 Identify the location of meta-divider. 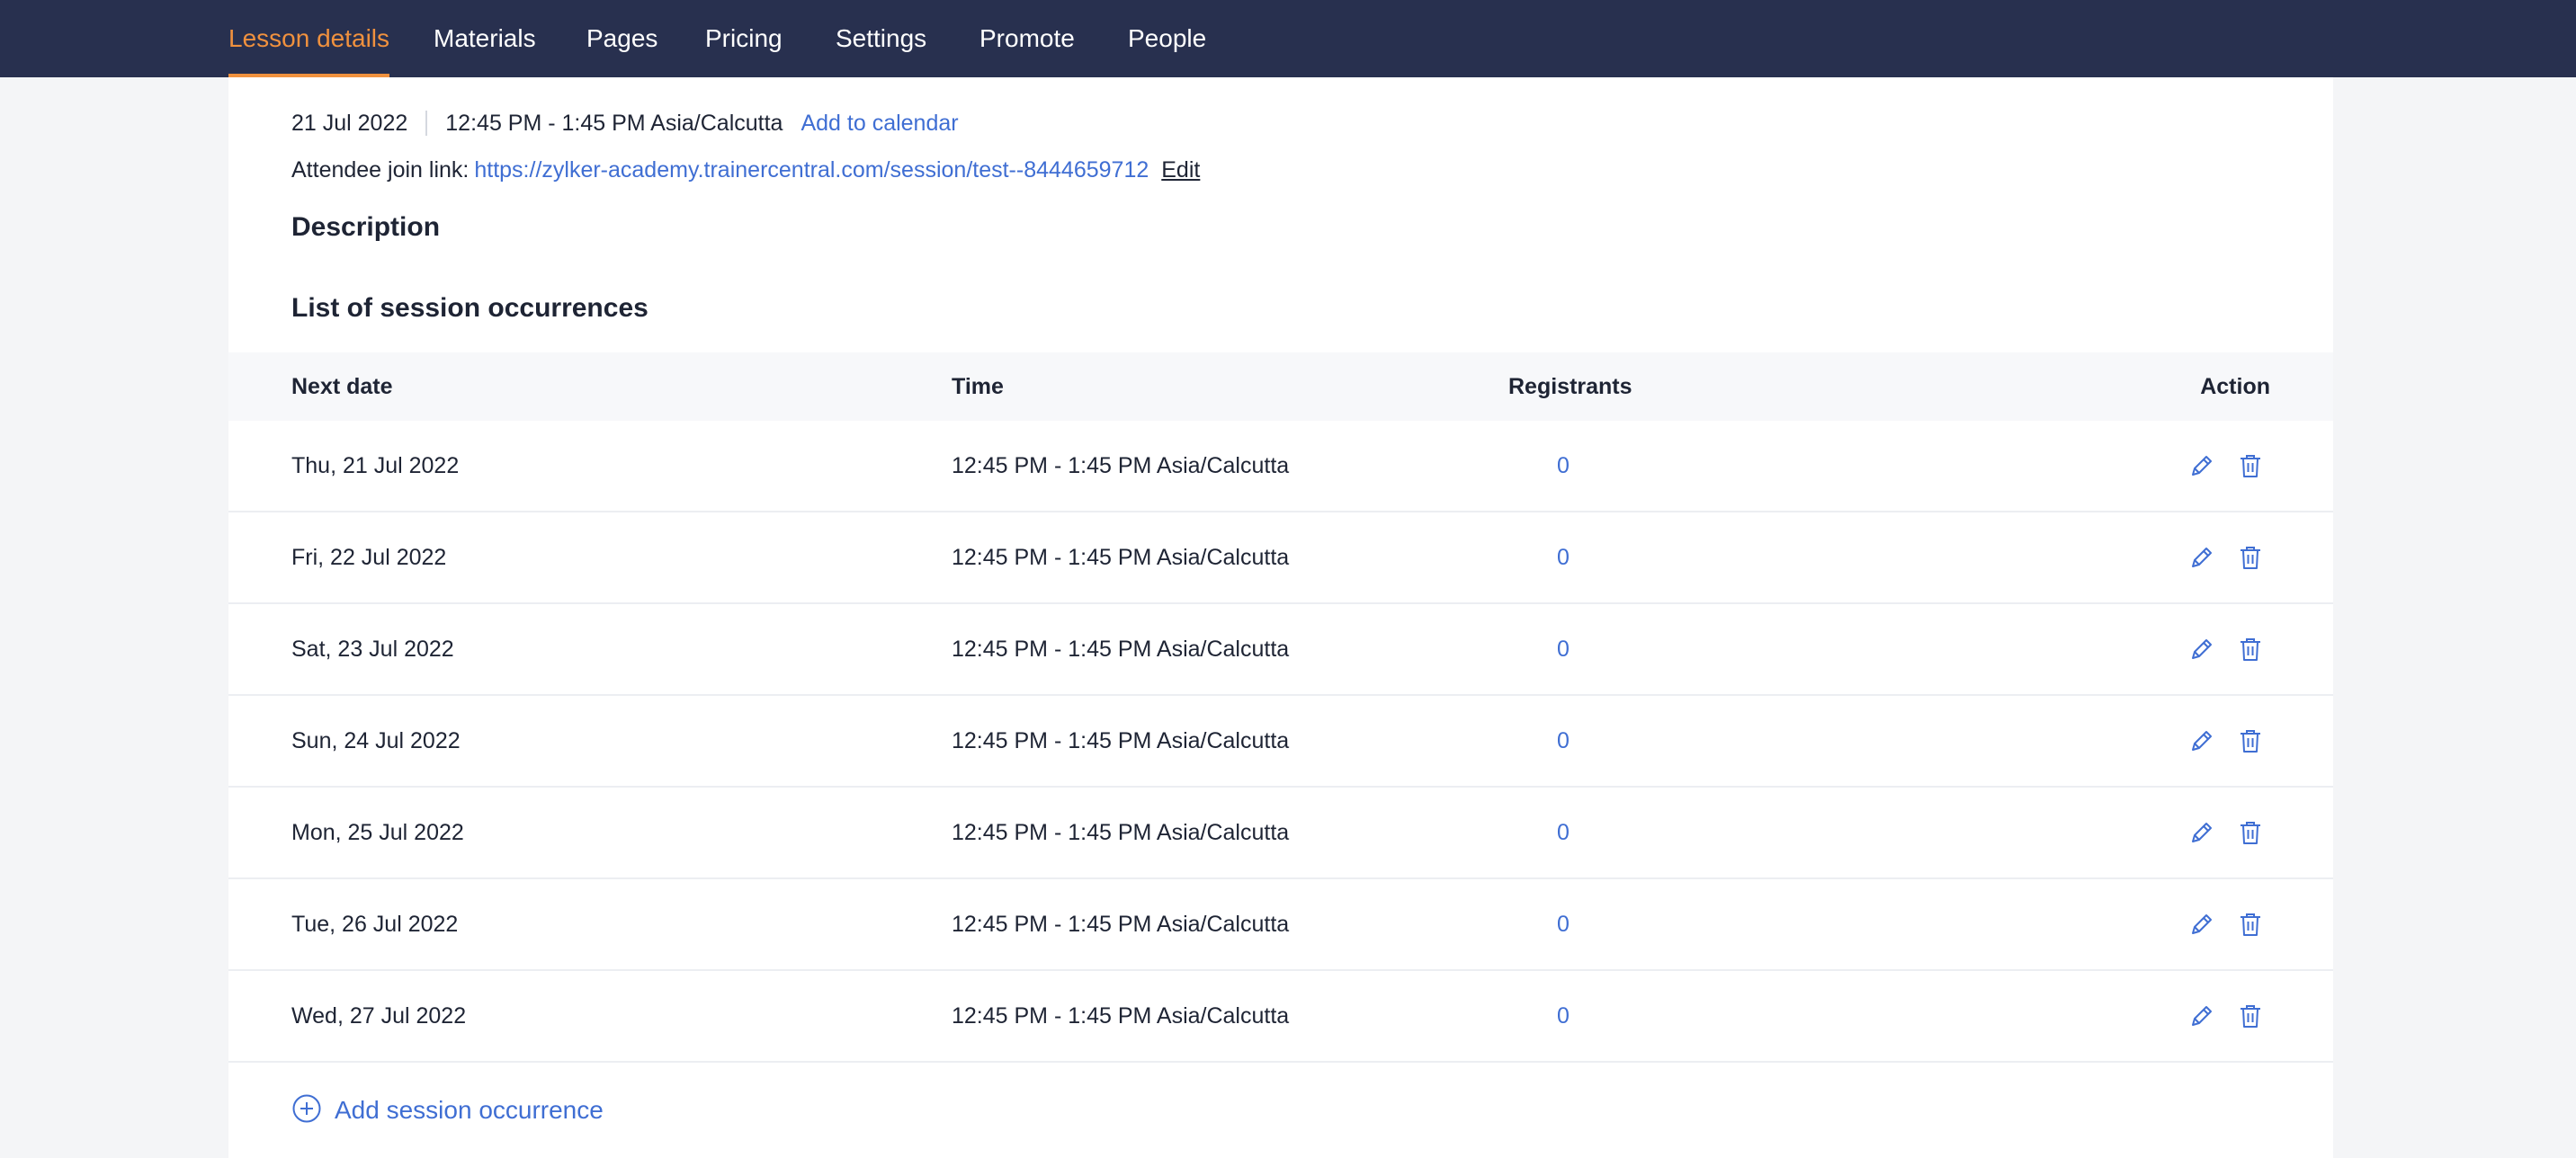
(426, 124).